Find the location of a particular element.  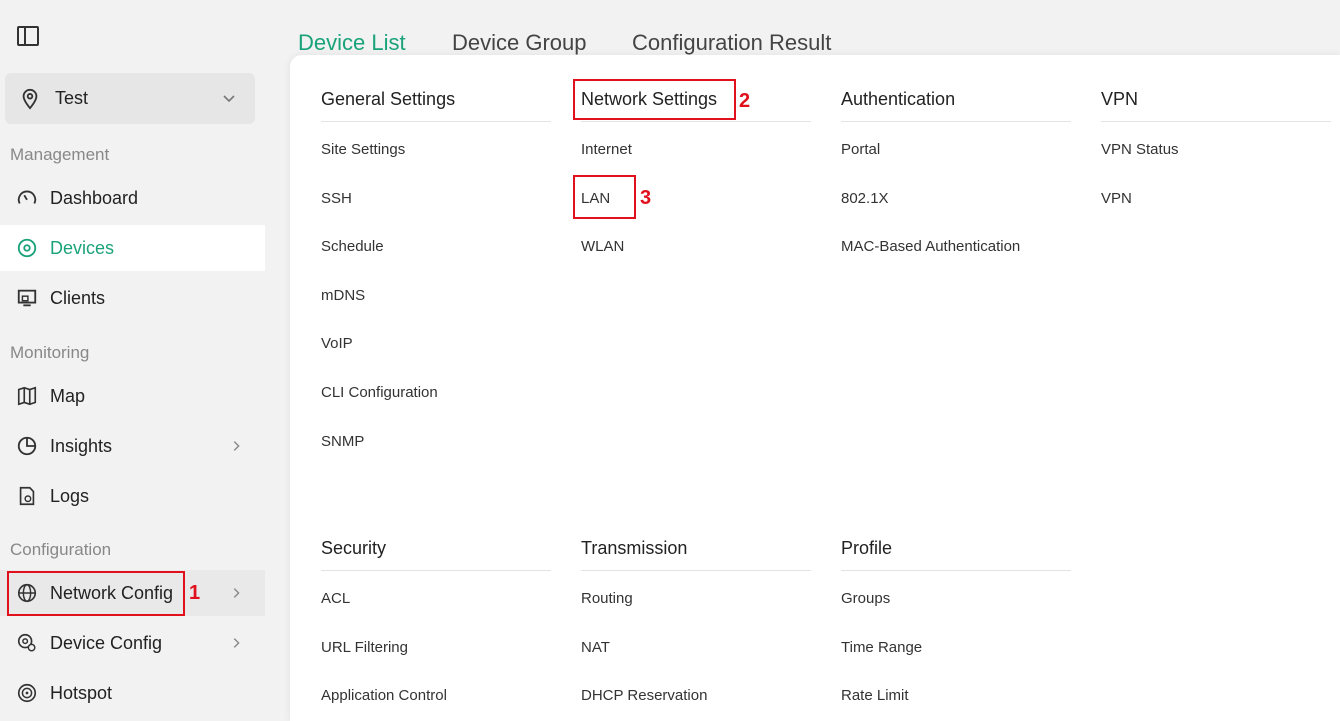

heading-authentication: Authentication is located at coordinates (898, 99).